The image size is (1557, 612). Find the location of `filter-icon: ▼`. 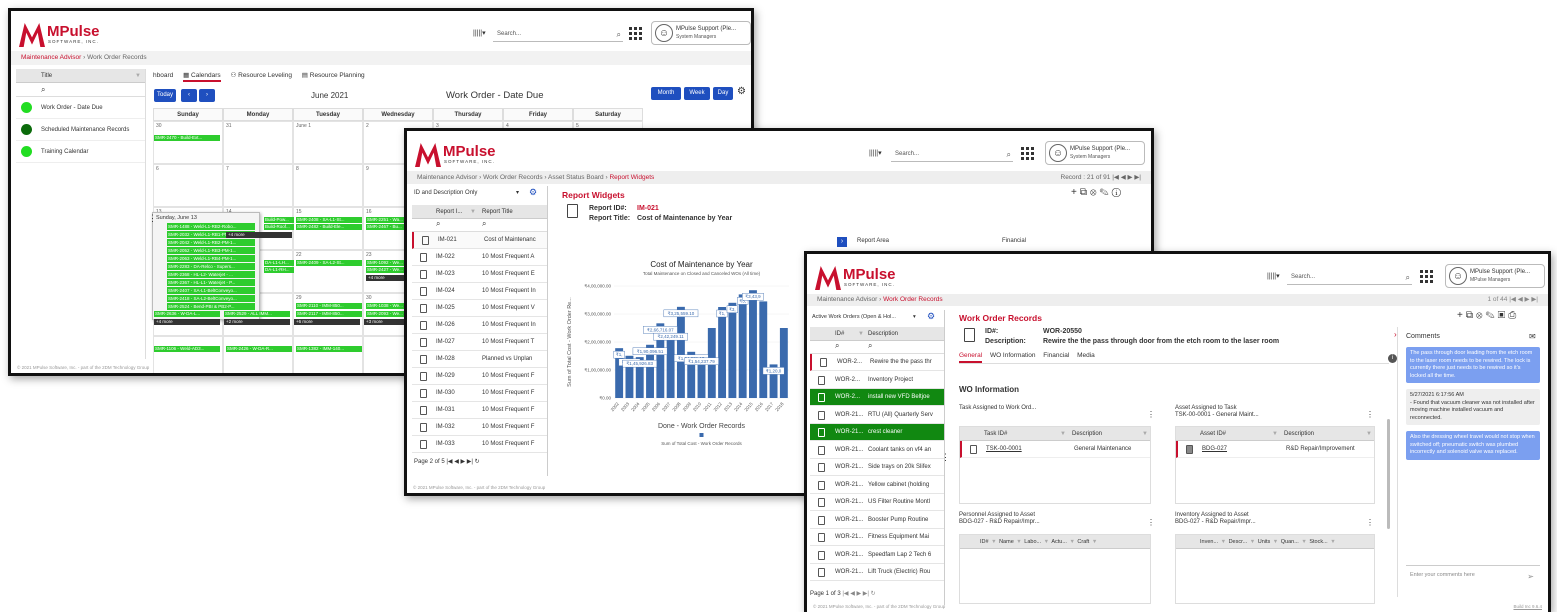

filter-icon: ▼ is located at coordinates (138, 76).